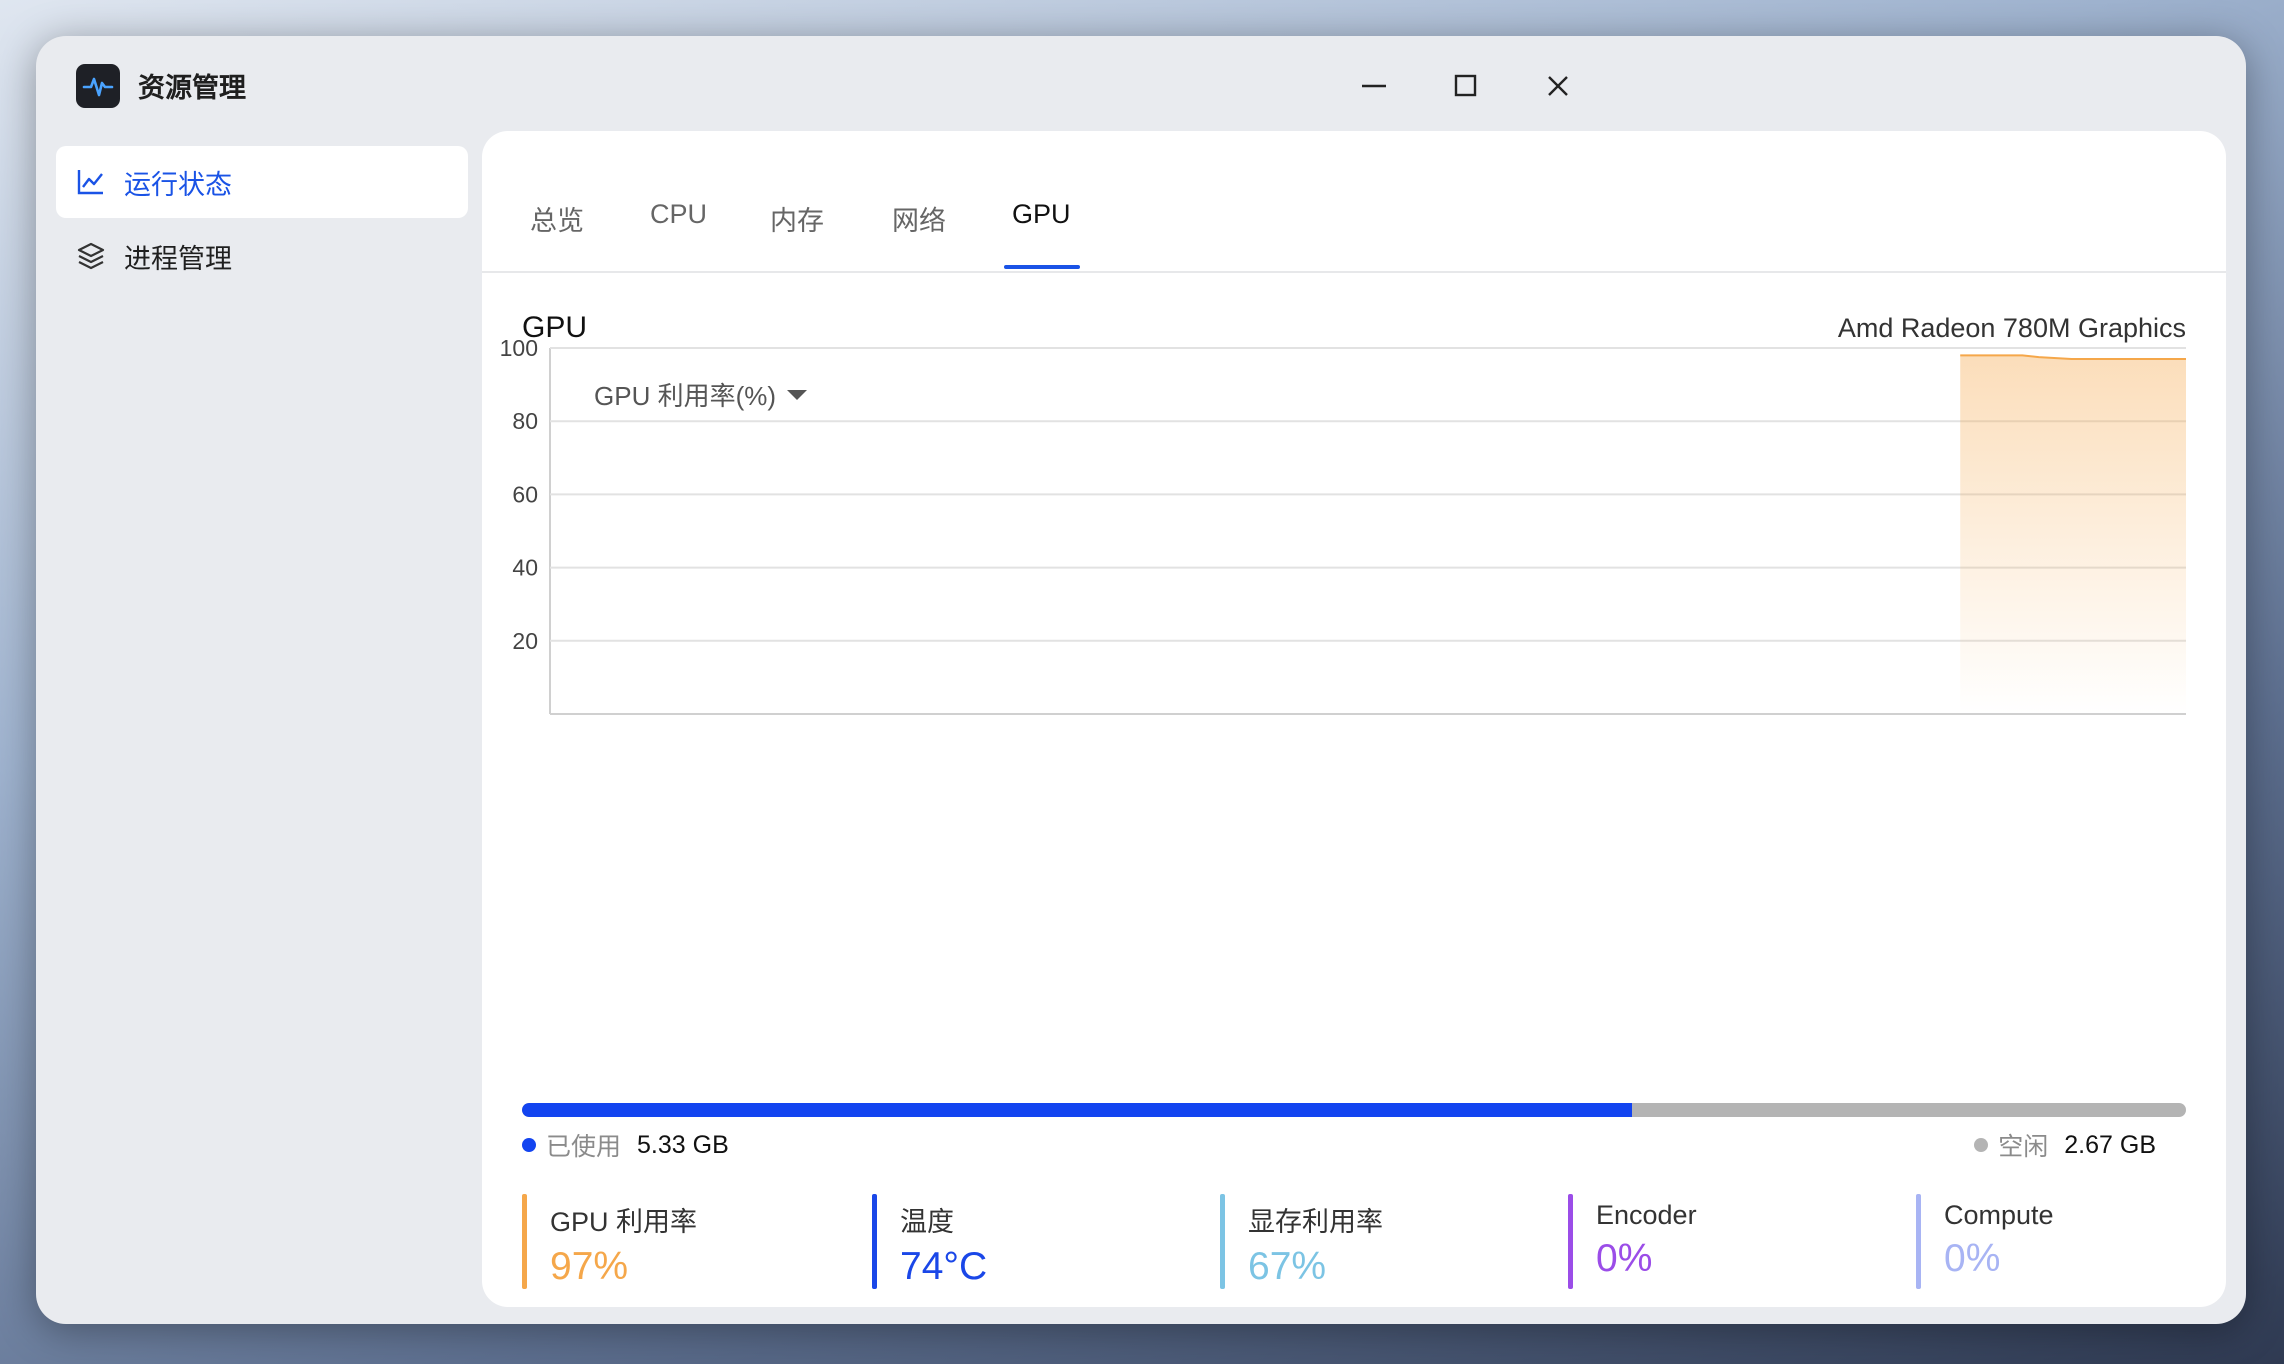 The height and width of the screenshot is (1364, 2284). Describe the element at coordinates (1646, 1215) in the screenshot. I see `stat-name: Encoder` at that location.